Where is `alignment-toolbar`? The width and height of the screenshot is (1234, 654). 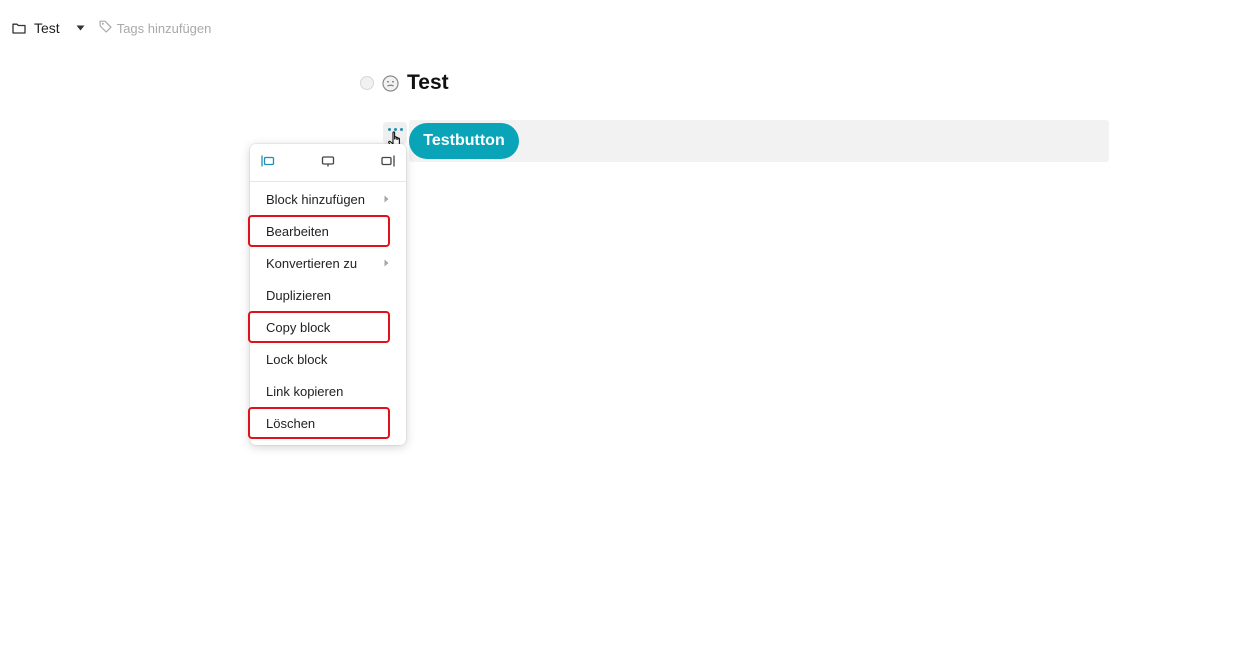 alignment-toolbar is located at coordinates (328, 163).